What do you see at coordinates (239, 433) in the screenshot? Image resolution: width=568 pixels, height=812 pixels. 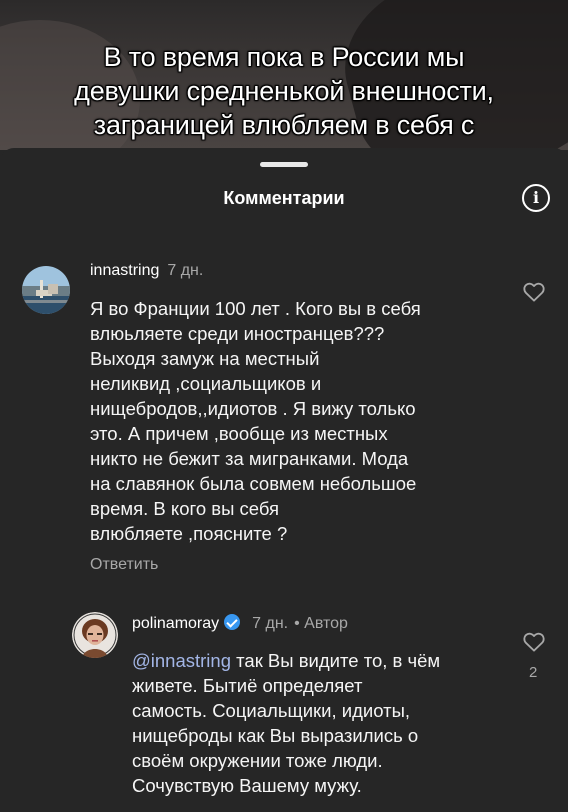 I see `comment-line: это. А причем ,вообще из местных` at bounding box center [239, 433].